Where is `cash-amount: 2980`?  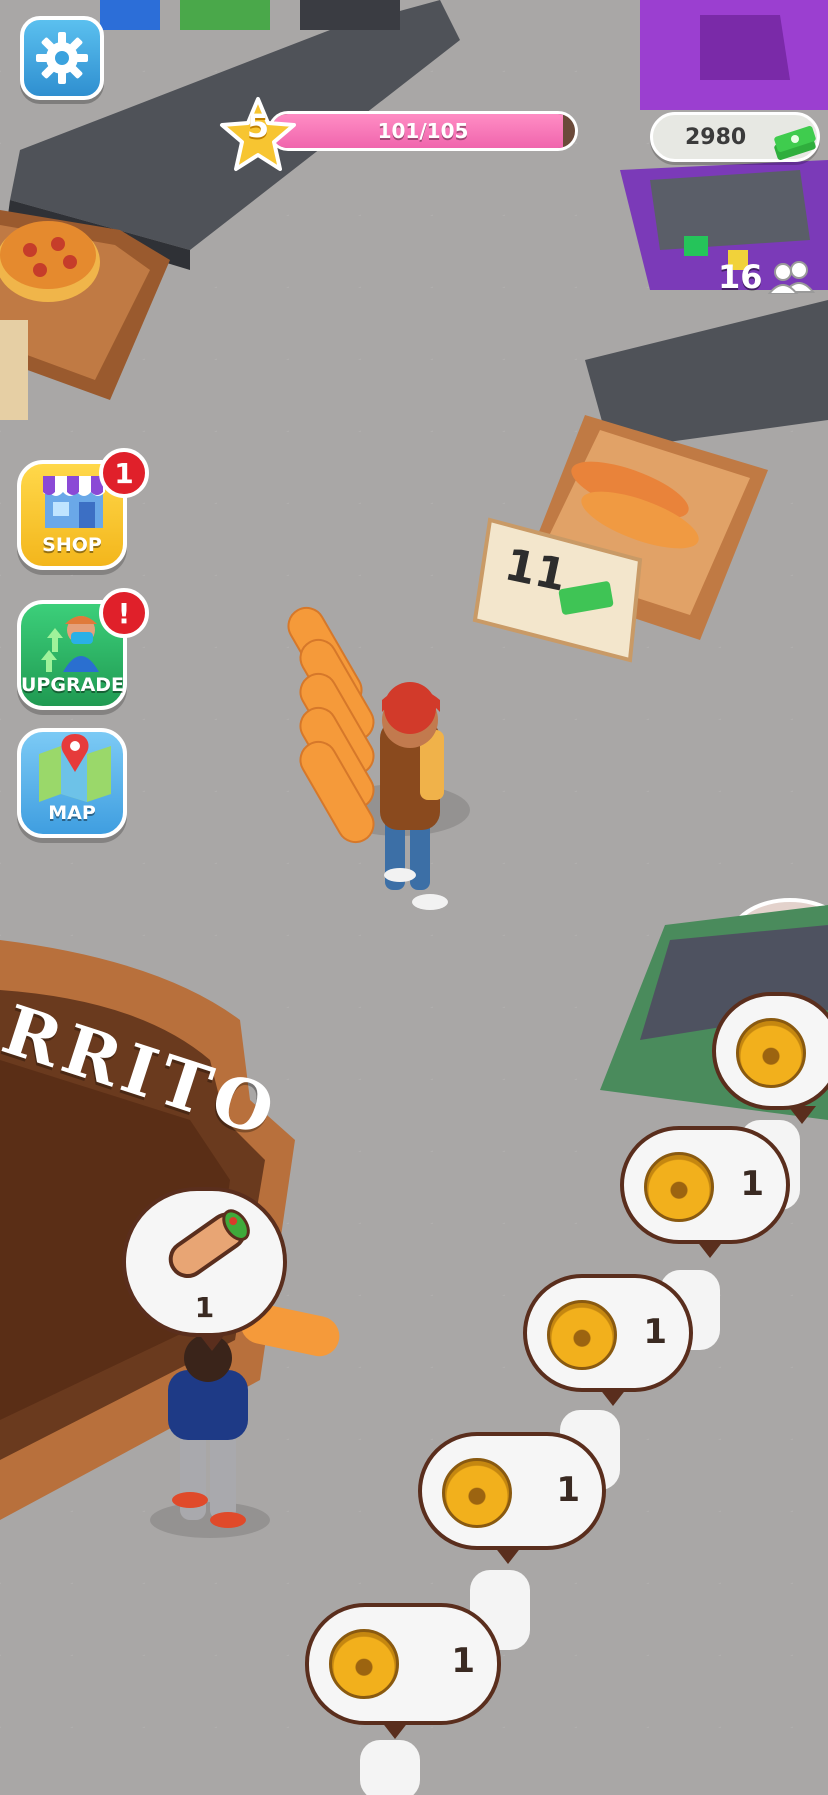
cash-amount: 2980 is located at coordinates (716, 137).